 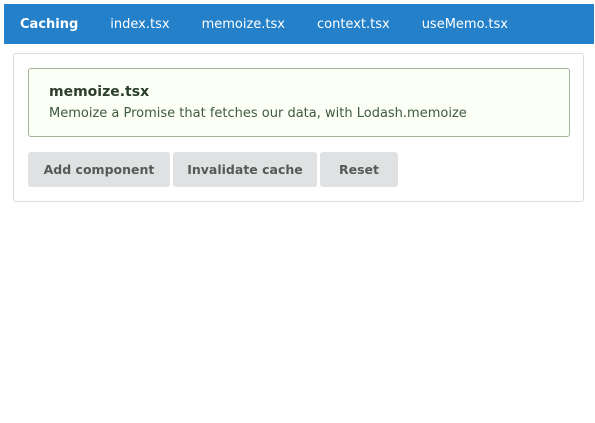 I want to click on brand-link-caching: Caching, so click(x=49, y=24).